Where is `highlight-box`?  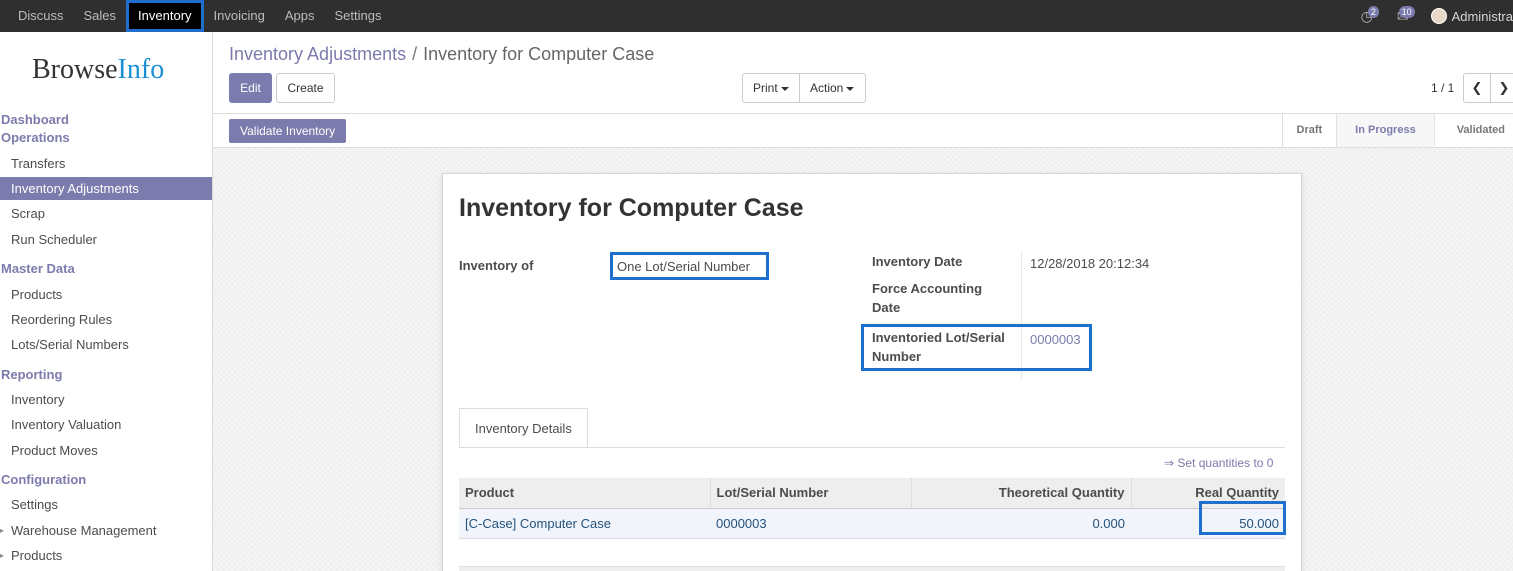 highlight-box is located at coordinates (1242, 518).